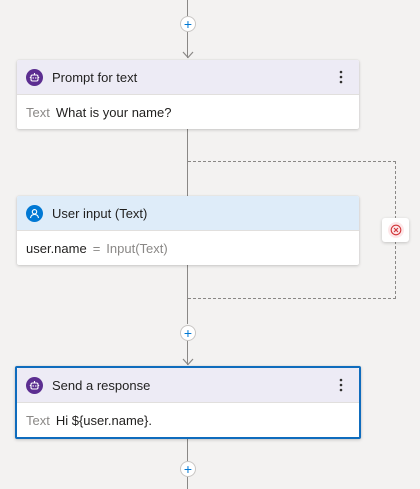  What do you see at coordinates (96, 248) in the screenshot?
I see `assign-operator: =` at bounding box center [96, 248].